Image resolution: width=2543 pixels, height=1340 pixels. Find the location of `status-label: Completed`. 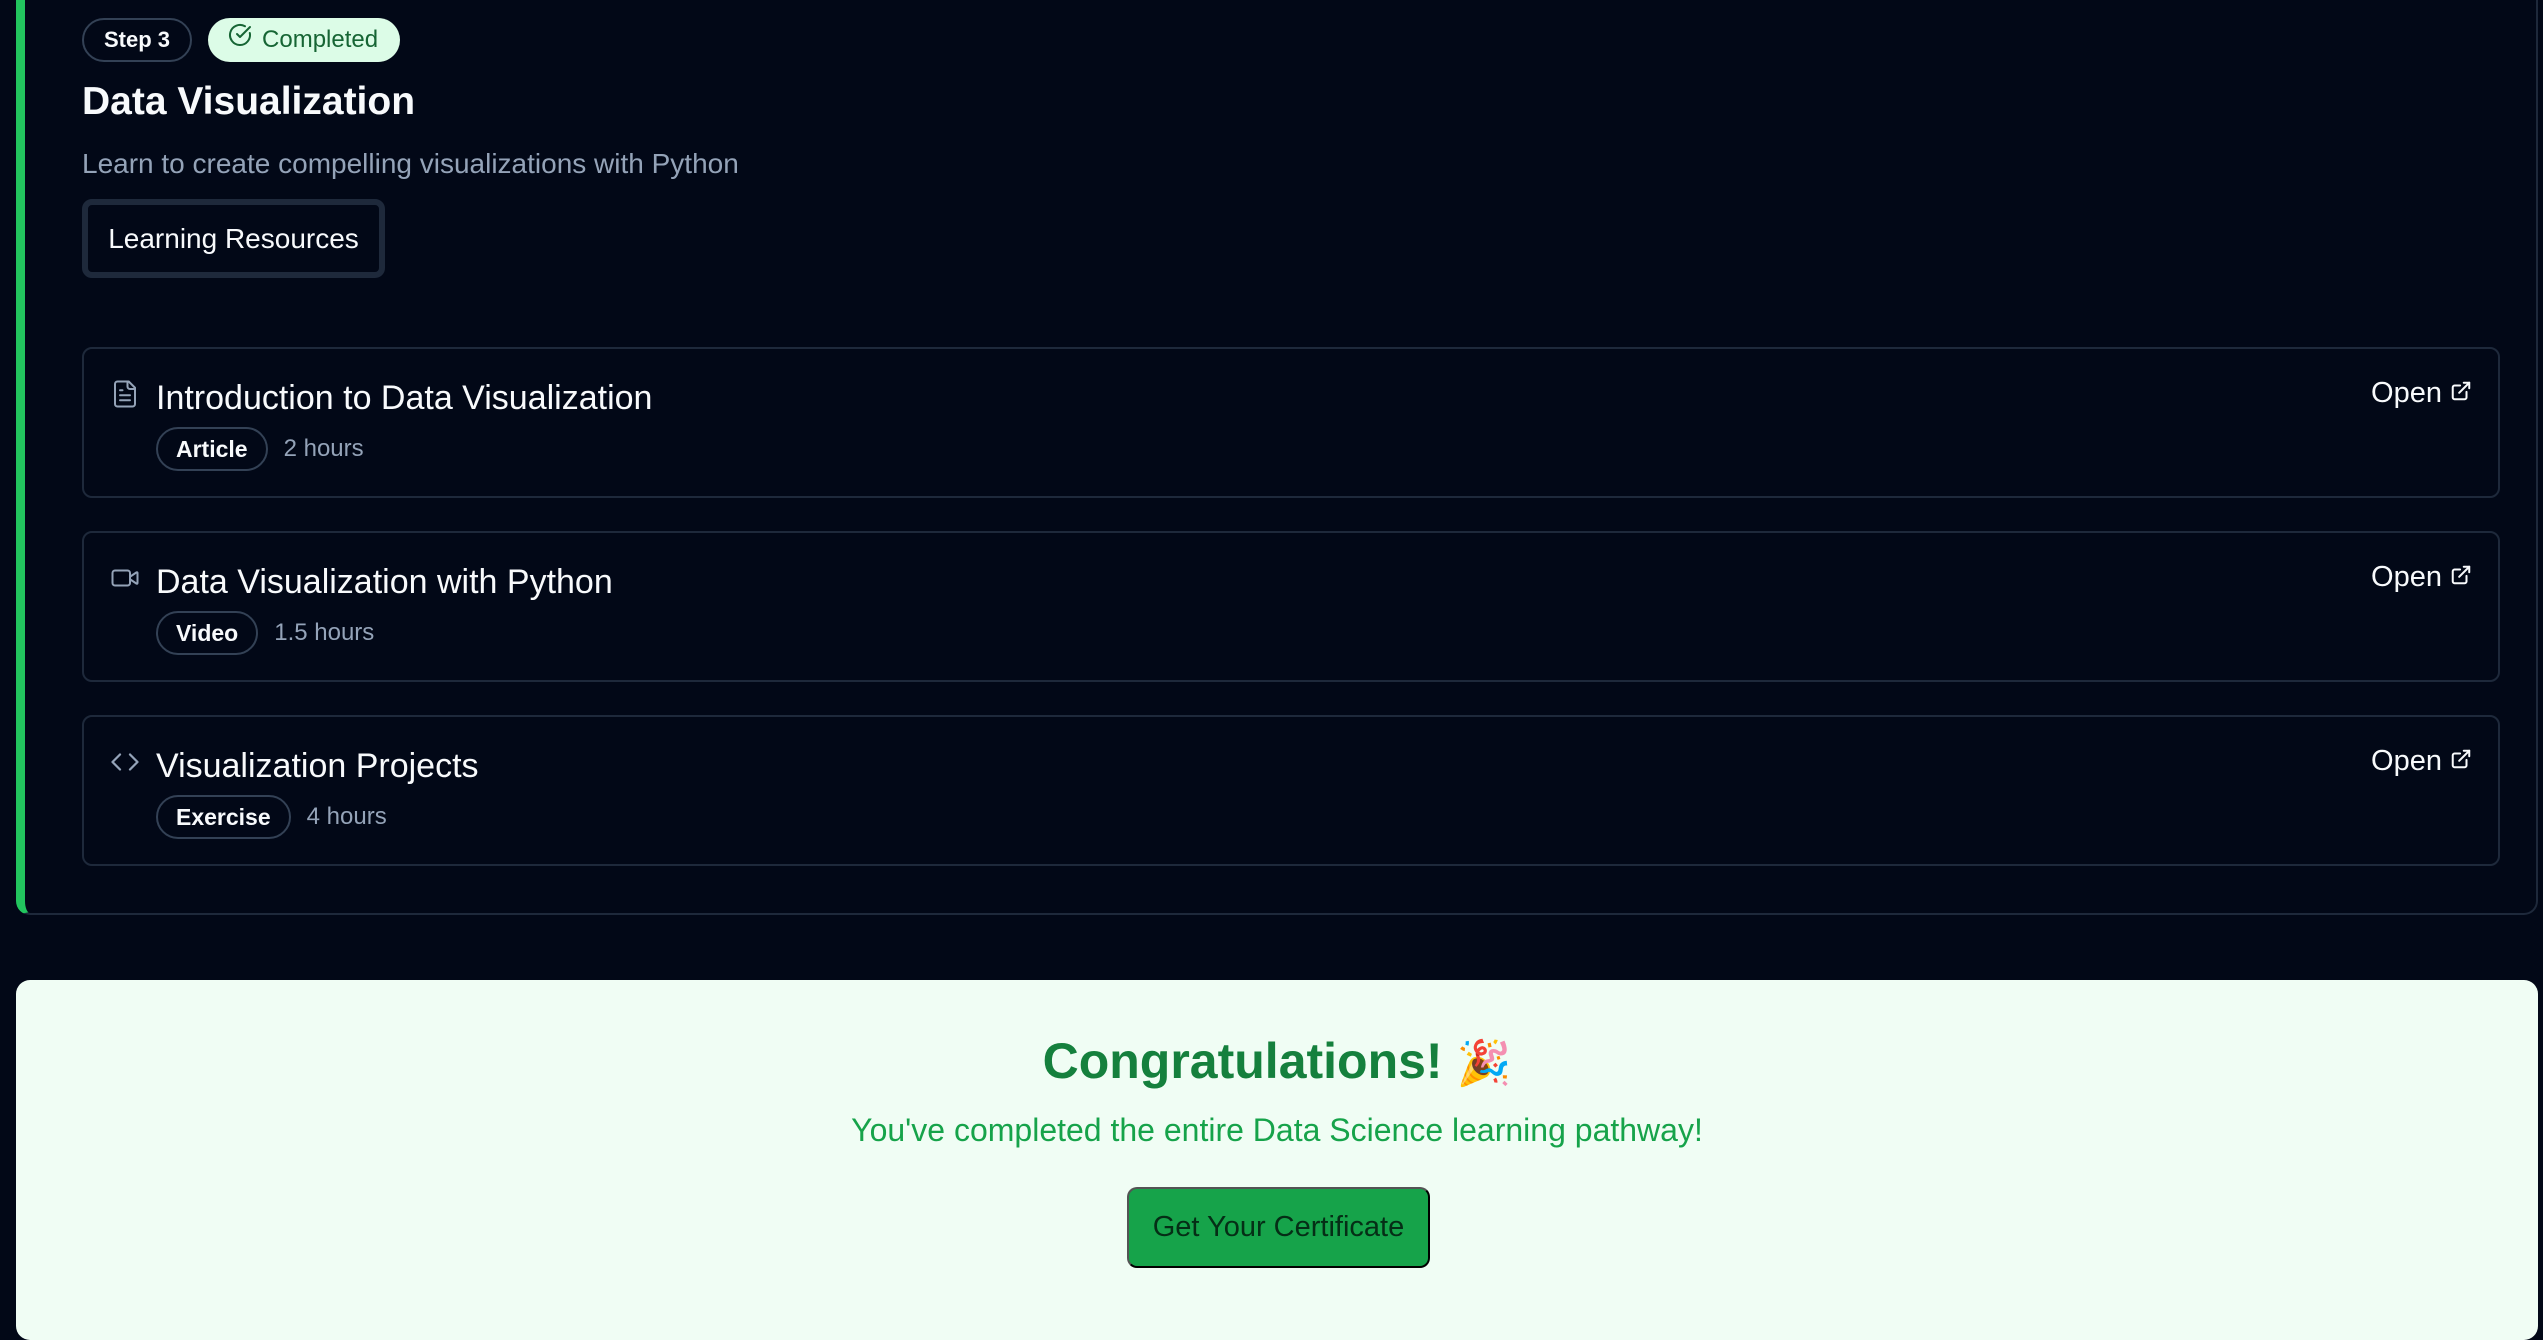

status-label: Completed is located at coordinates (320, 39).